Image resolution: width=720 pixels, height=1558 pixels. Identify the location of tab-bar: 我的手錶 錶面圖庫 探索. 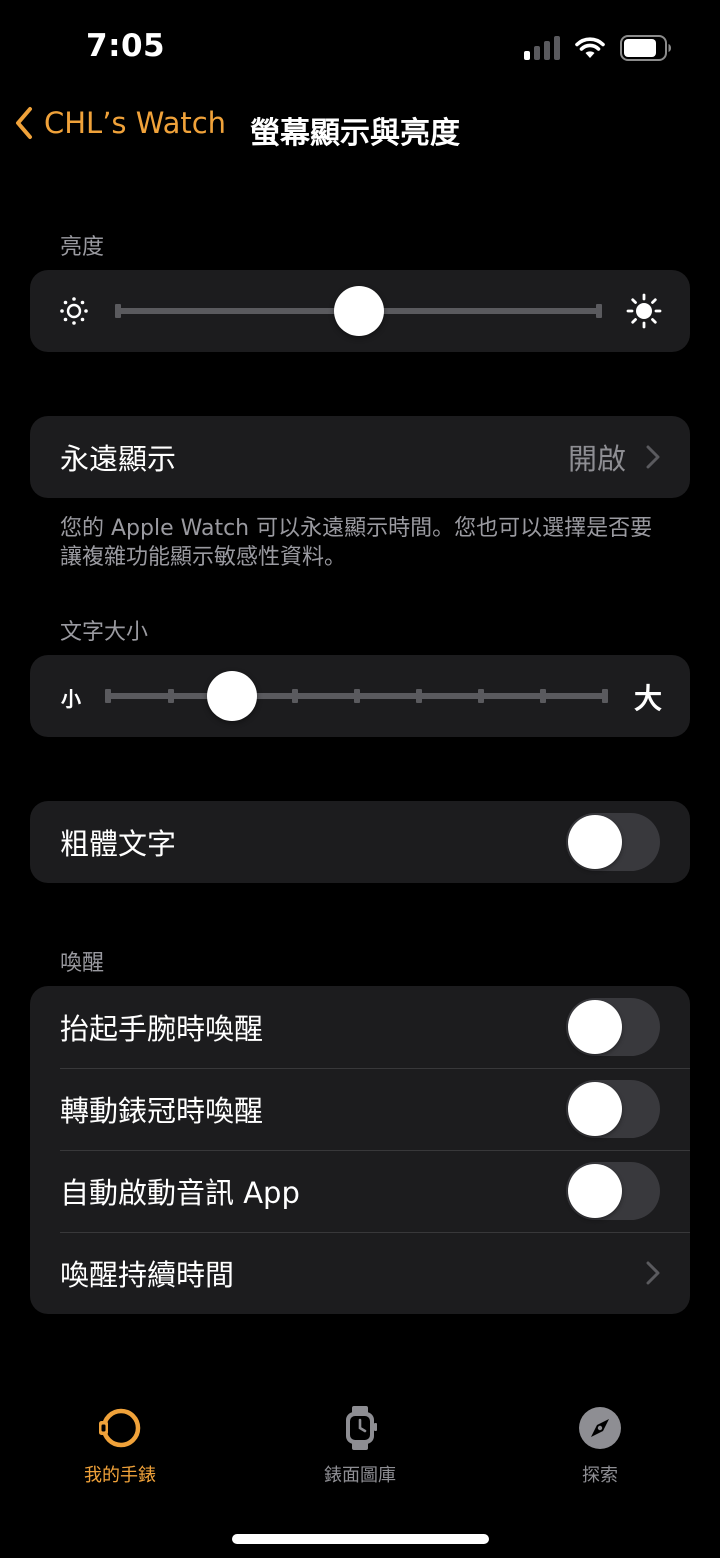
(360, 1460).